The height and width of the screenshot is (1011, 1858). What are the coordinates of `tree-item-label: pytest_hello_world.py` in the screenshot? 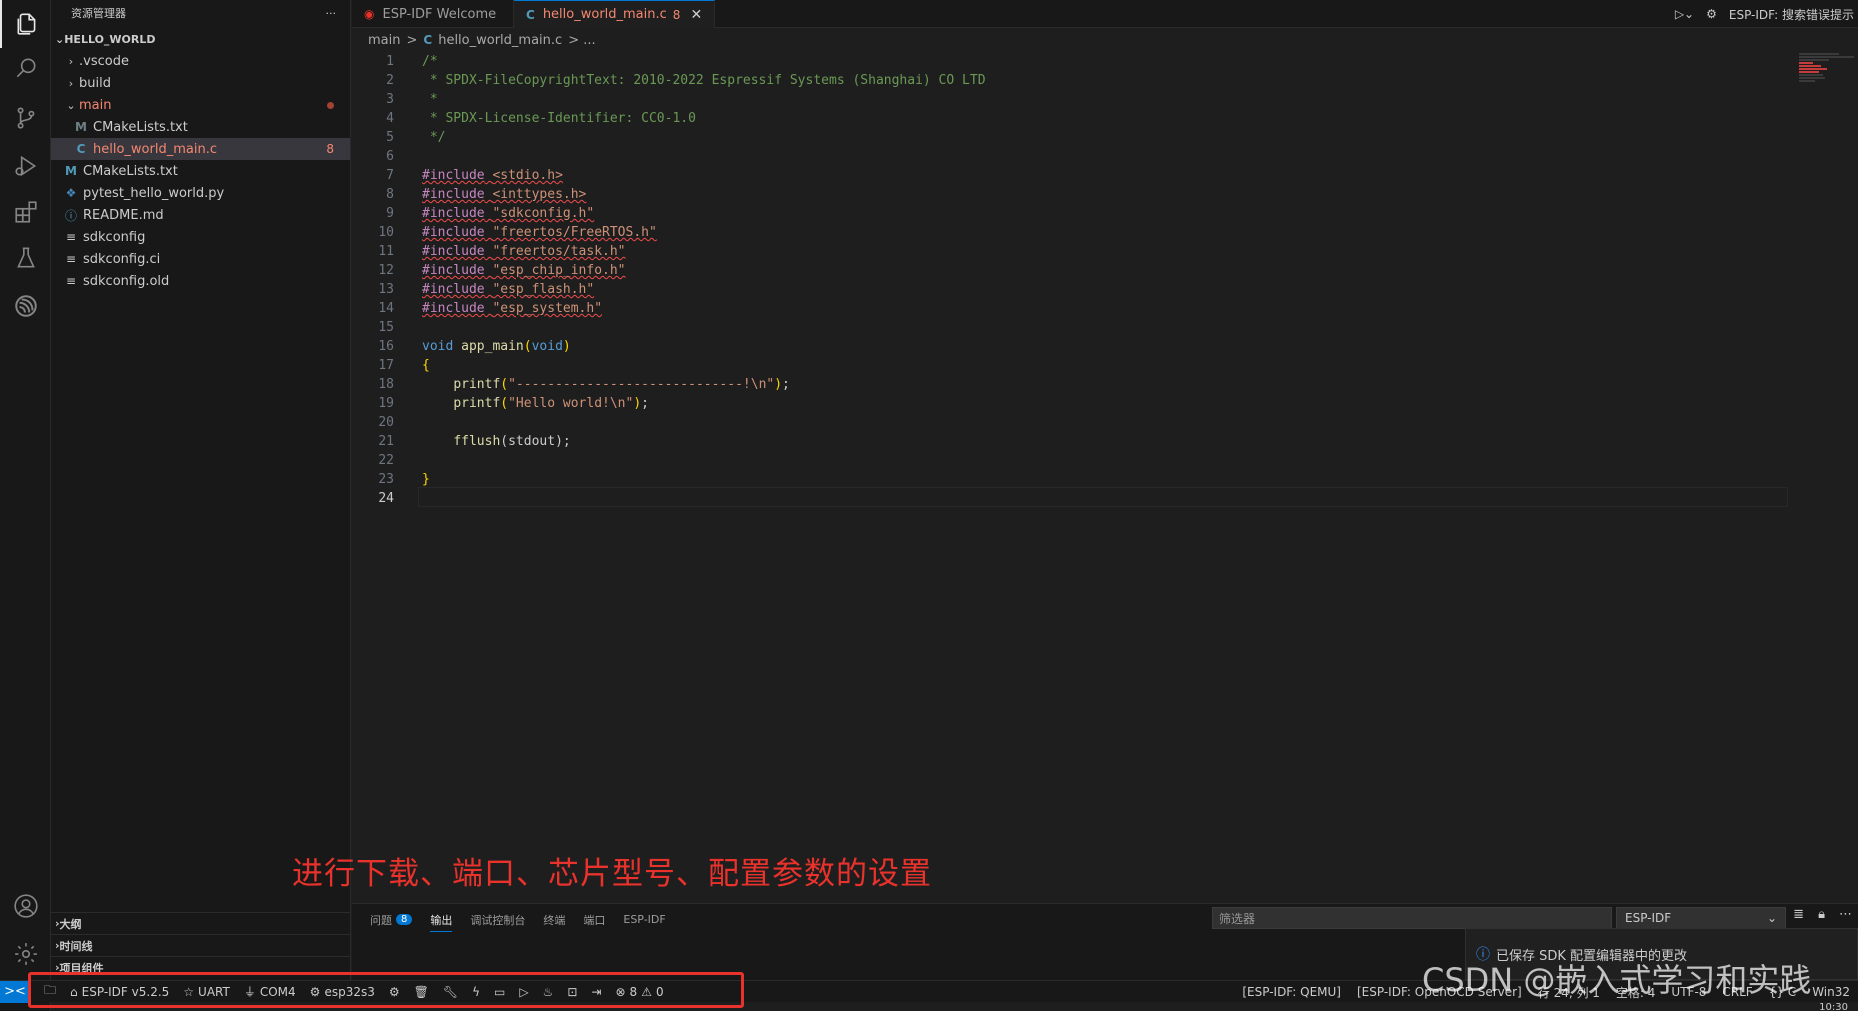 It's located at (154, 193).